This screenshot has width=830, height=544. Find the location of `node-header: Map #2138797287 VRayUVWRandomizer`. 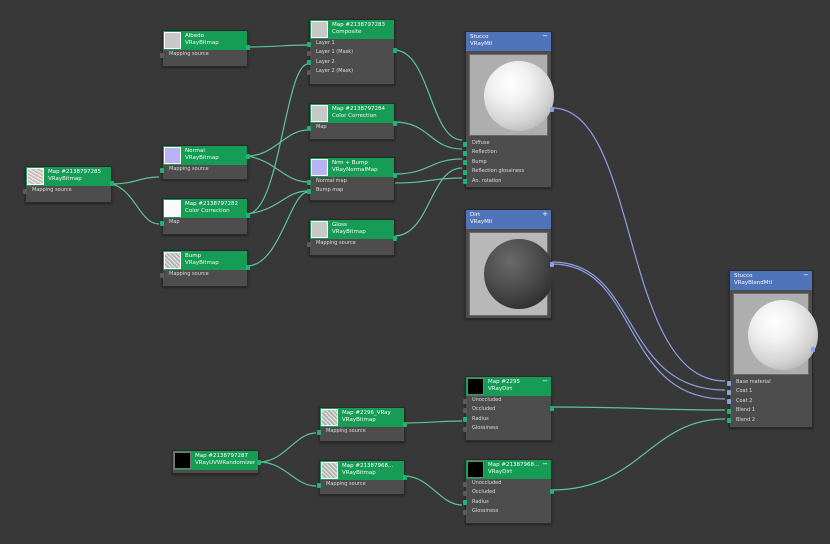

node-header: Map #2138797287 VRayUVWRandomizer is located at coordinates (215, 460).